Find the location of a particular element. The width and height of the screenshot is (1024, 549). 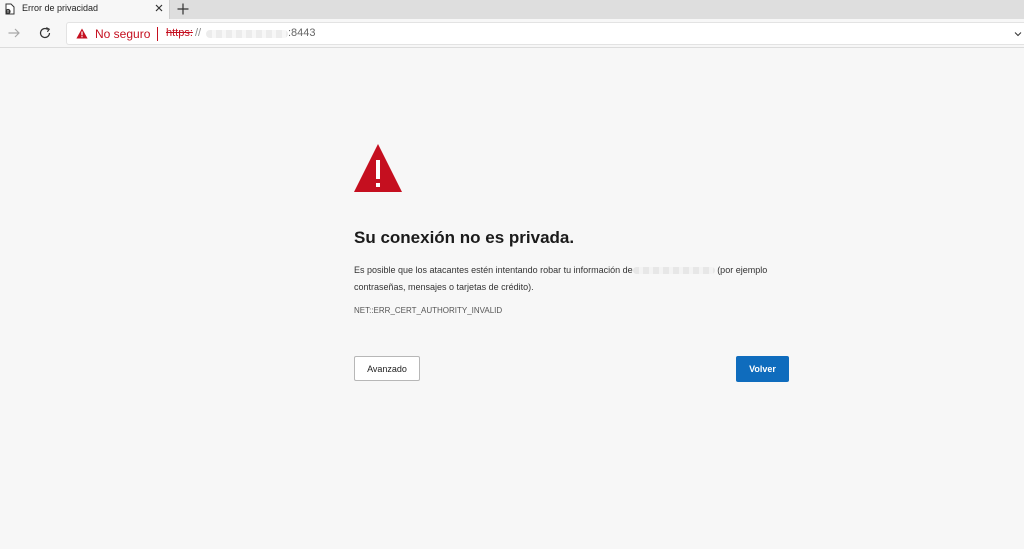

omnibox-divider is located at coordinates (157, 34).